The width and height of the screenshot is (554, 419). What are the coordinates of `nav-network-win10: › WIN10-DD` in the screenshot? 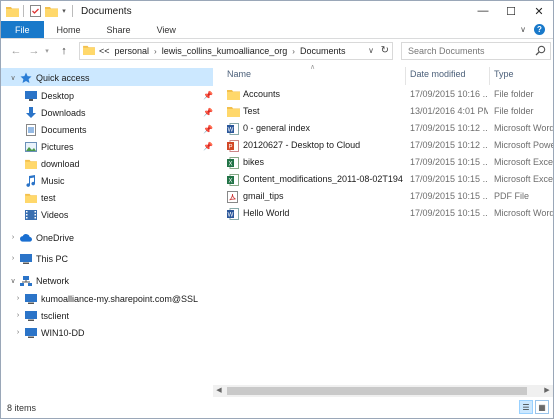 It's located at (51, 332).